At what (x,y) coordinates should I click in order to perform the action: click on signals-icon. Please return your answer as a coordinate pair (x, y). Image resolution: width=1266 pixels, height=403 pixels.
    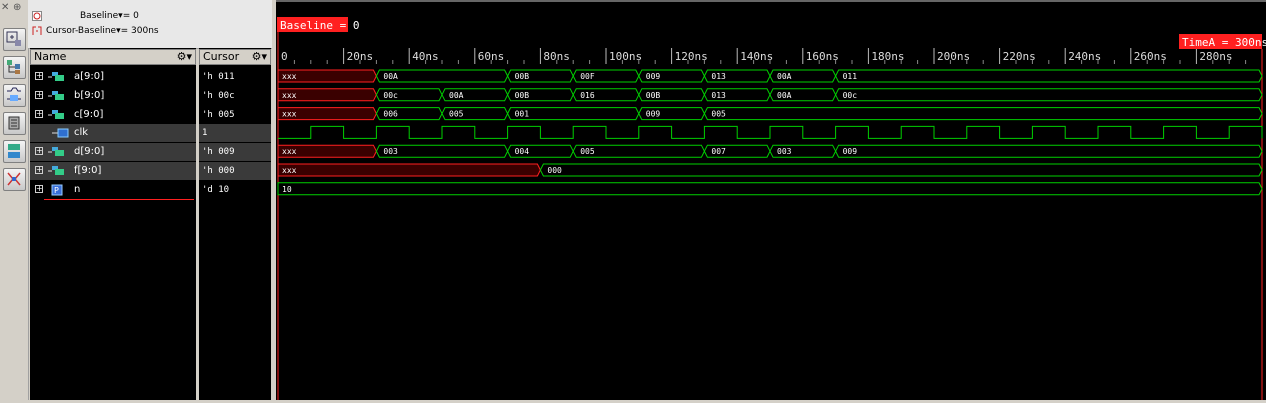
    Looking at the image, I should click on (14, 94).